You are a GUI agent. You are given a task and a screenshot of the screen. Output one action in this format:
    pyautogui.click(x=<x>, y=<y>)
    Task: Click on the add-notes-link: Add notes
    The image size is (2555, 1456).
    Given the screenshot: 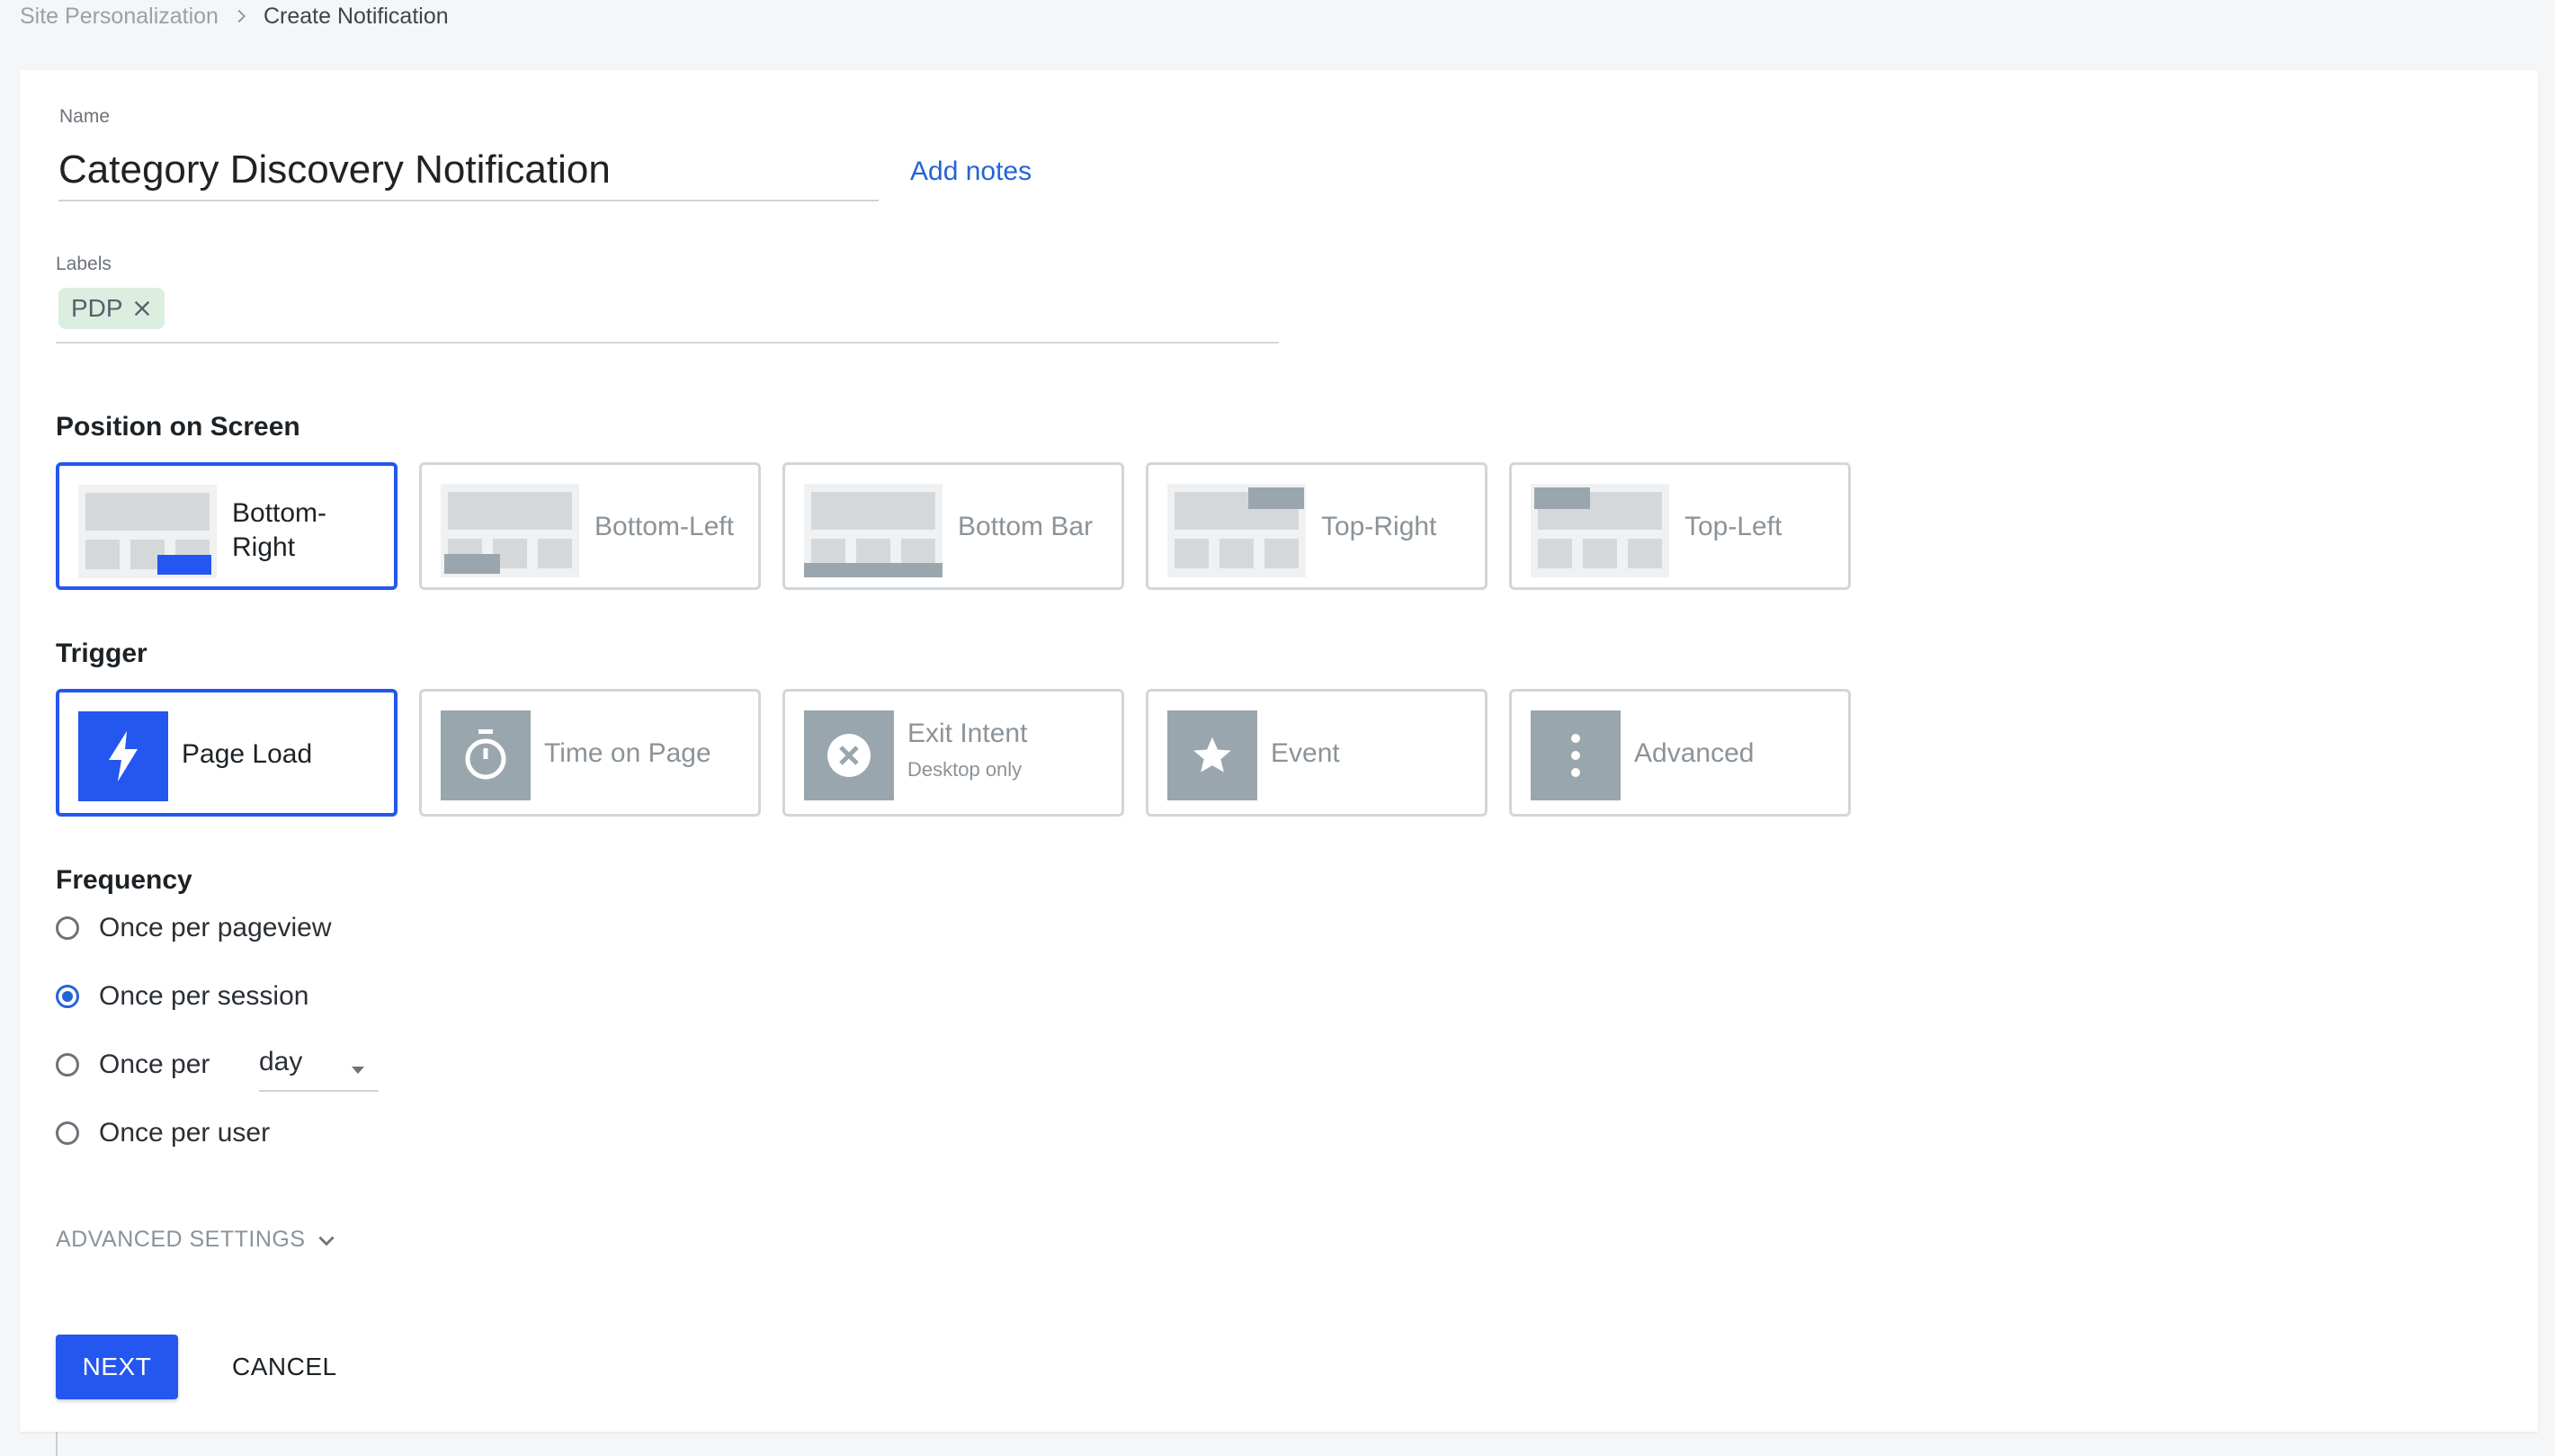 What is the action you would take?
    pyautogui.click(x=971, y=171)
    